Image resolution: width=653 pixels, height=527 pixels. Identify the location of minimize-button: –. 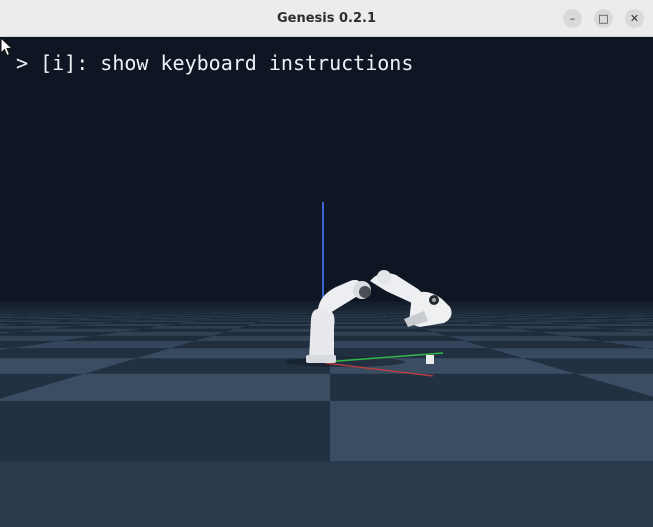
(572, 18).